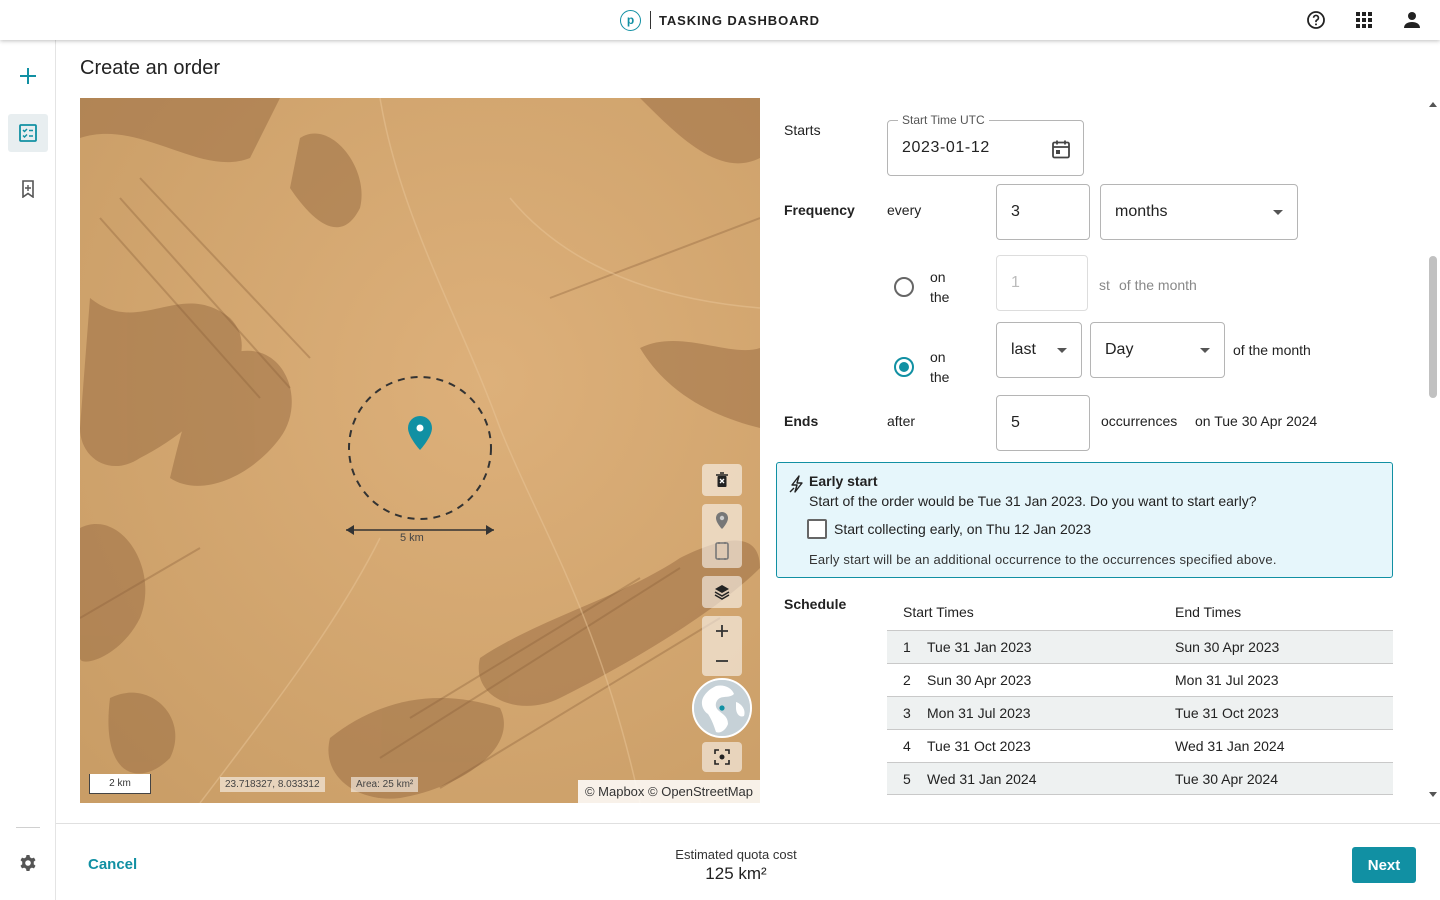 The height and width of the screenshot is (900, 1440). What do you see at coordinates (940, 377) in the screenshot?
I see `radio-on-weekday-the: the` at bounding box center [940, 377].